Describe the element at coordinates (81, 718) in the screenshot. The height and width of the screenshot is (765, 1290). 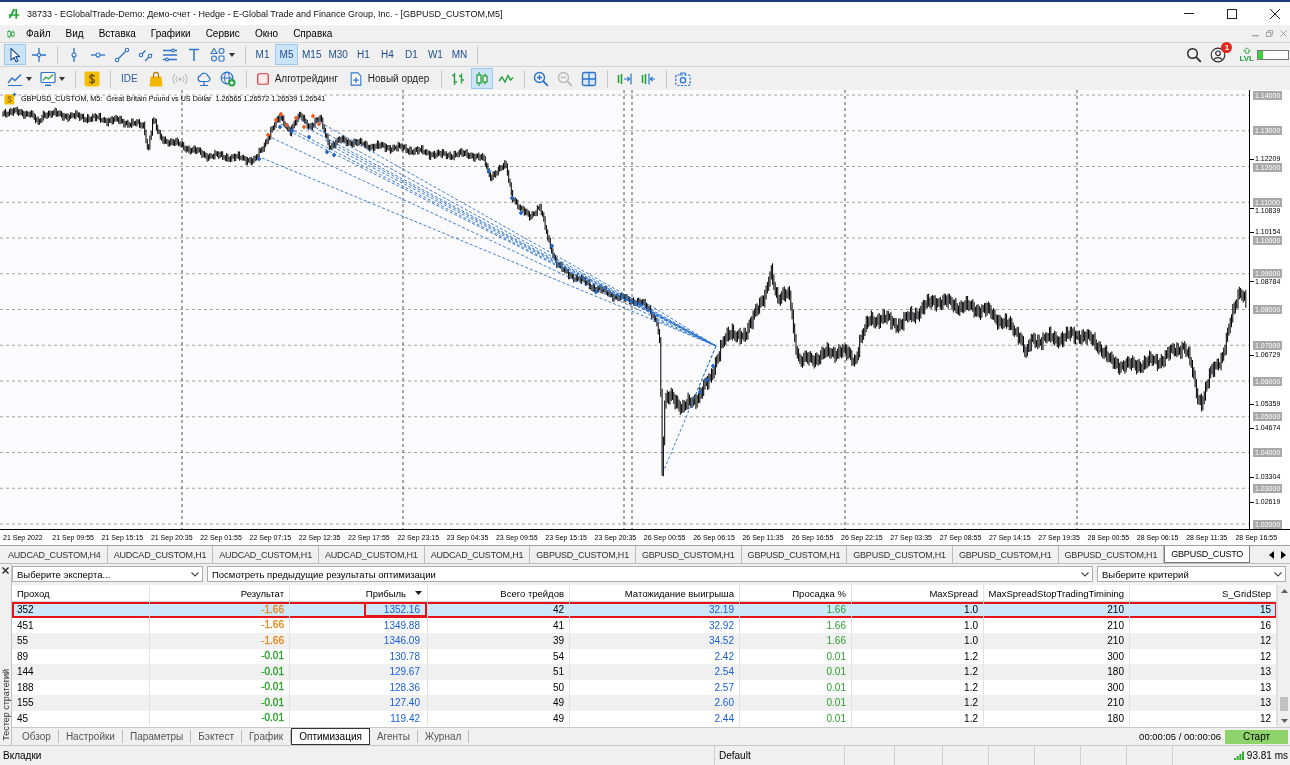
I see `table-cell: 45` at that location.